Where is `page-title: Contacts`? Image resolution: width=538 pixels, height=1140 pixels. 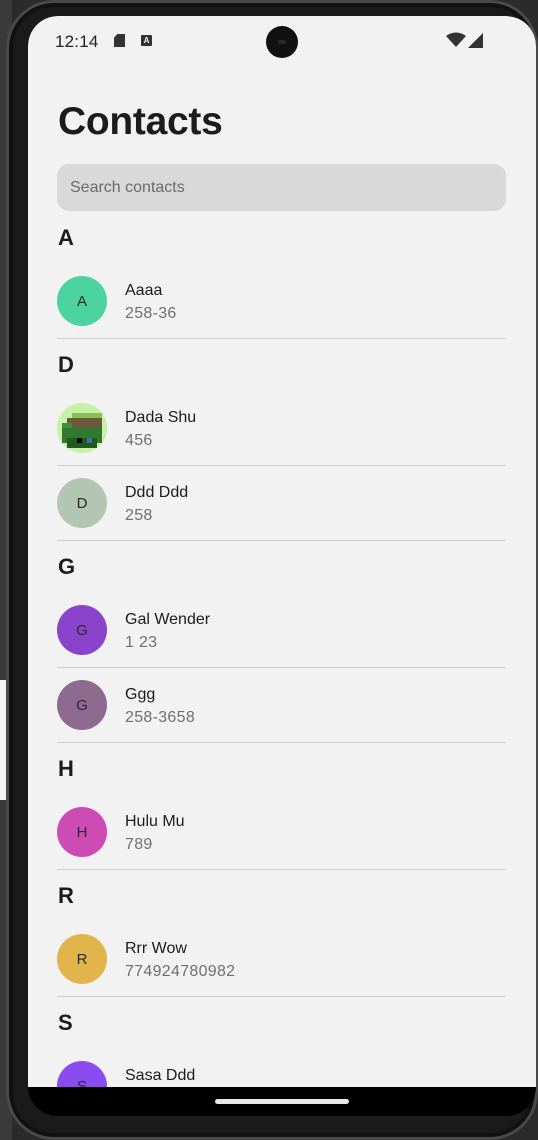
page-title: Contacts is located at coordinates (140, 121).